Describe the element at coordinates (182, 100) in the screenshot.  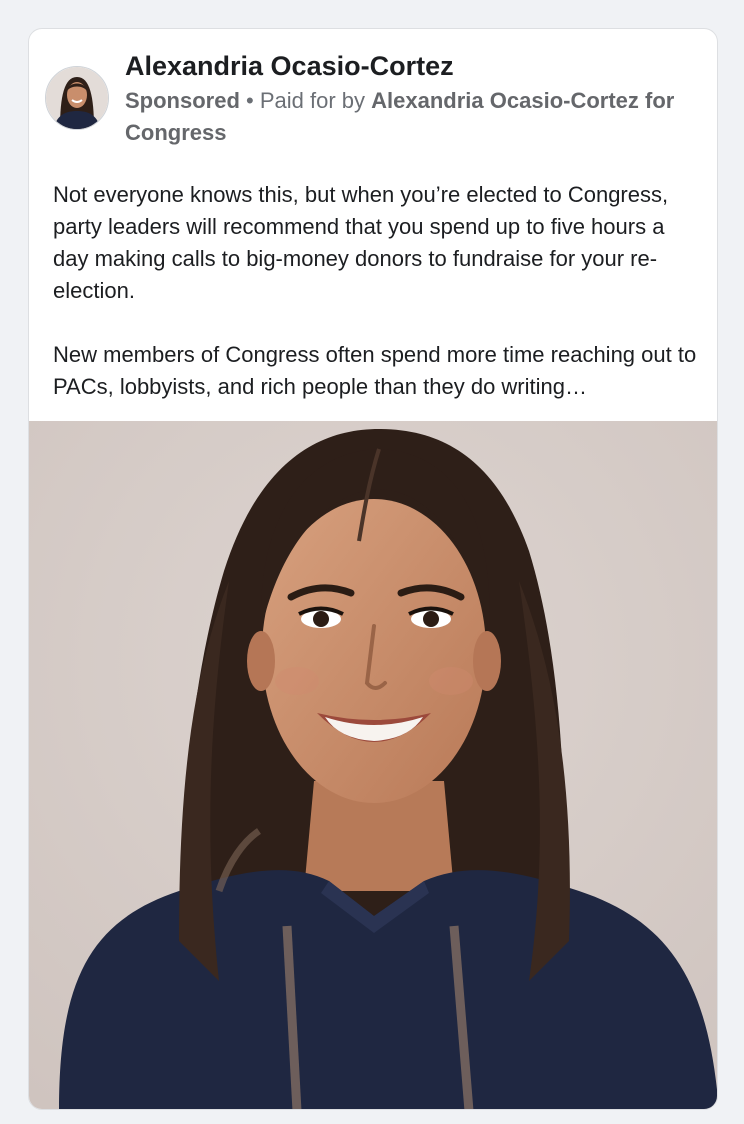
I see `sponsored-label: Sponsored` at that location.